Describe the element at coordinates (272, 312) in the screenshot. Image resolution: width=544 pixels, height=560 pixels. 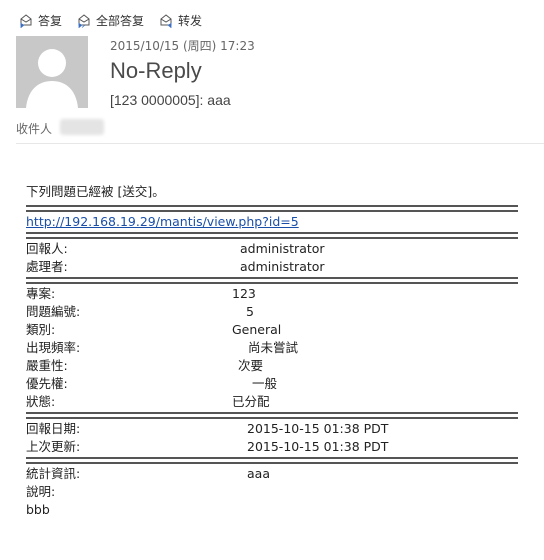
I see `field-row: 問題編號: 5` at that location.